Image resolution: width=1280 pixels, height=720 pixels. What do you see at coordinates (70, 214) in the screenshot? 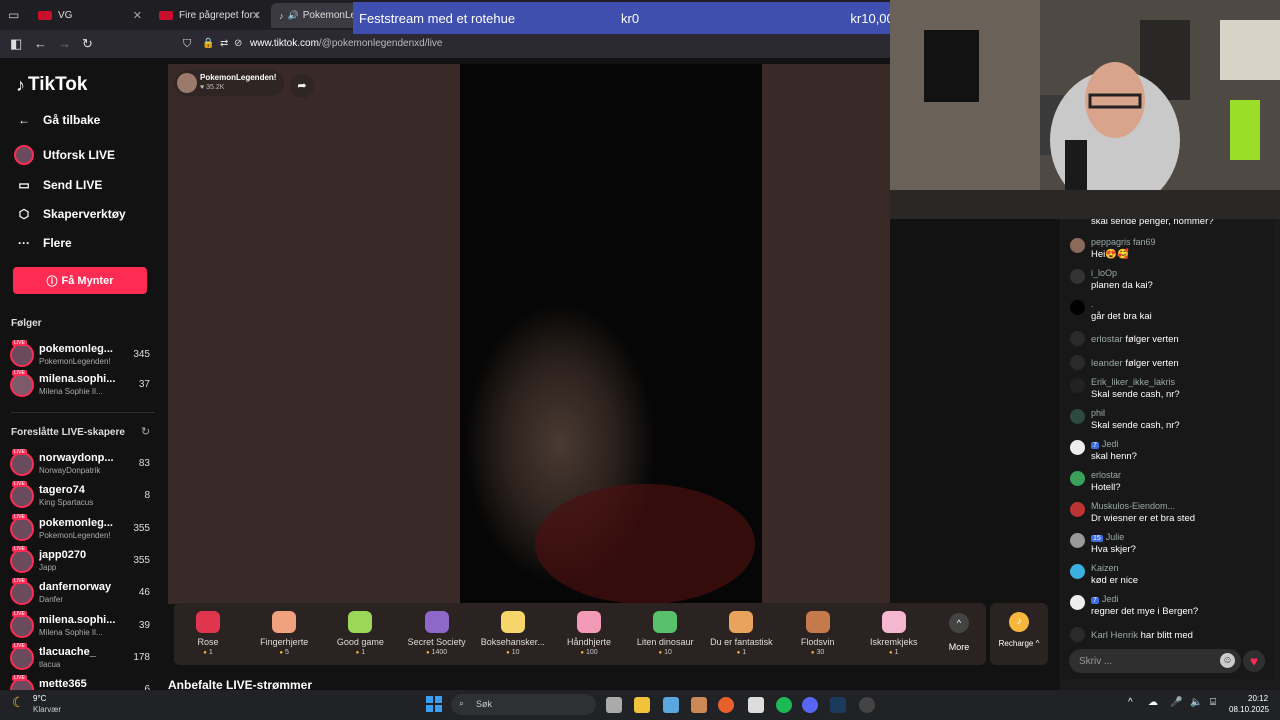
I see `menu-creator-tools: ⬡ Skaperverktøy` at bounding box center [70, 214].